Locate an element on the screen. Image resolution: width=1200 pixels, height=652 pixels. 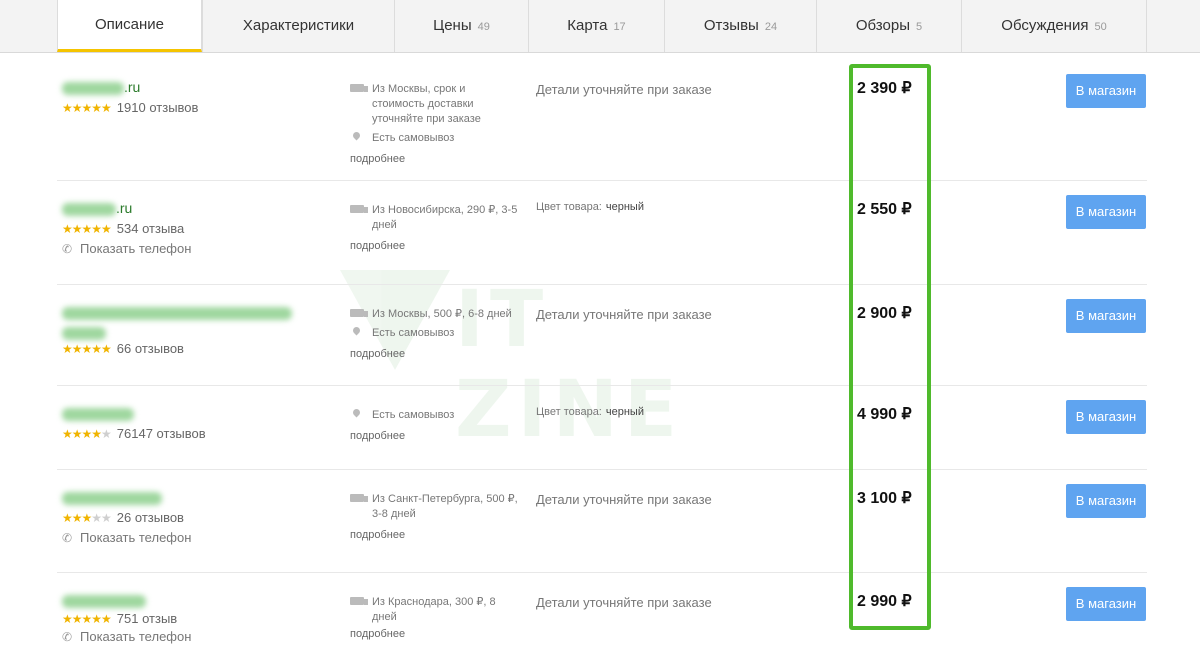
shop-info: ★★★★★ 751 отзыв ✆ Показать телефон is located at coordinates (126, 618).